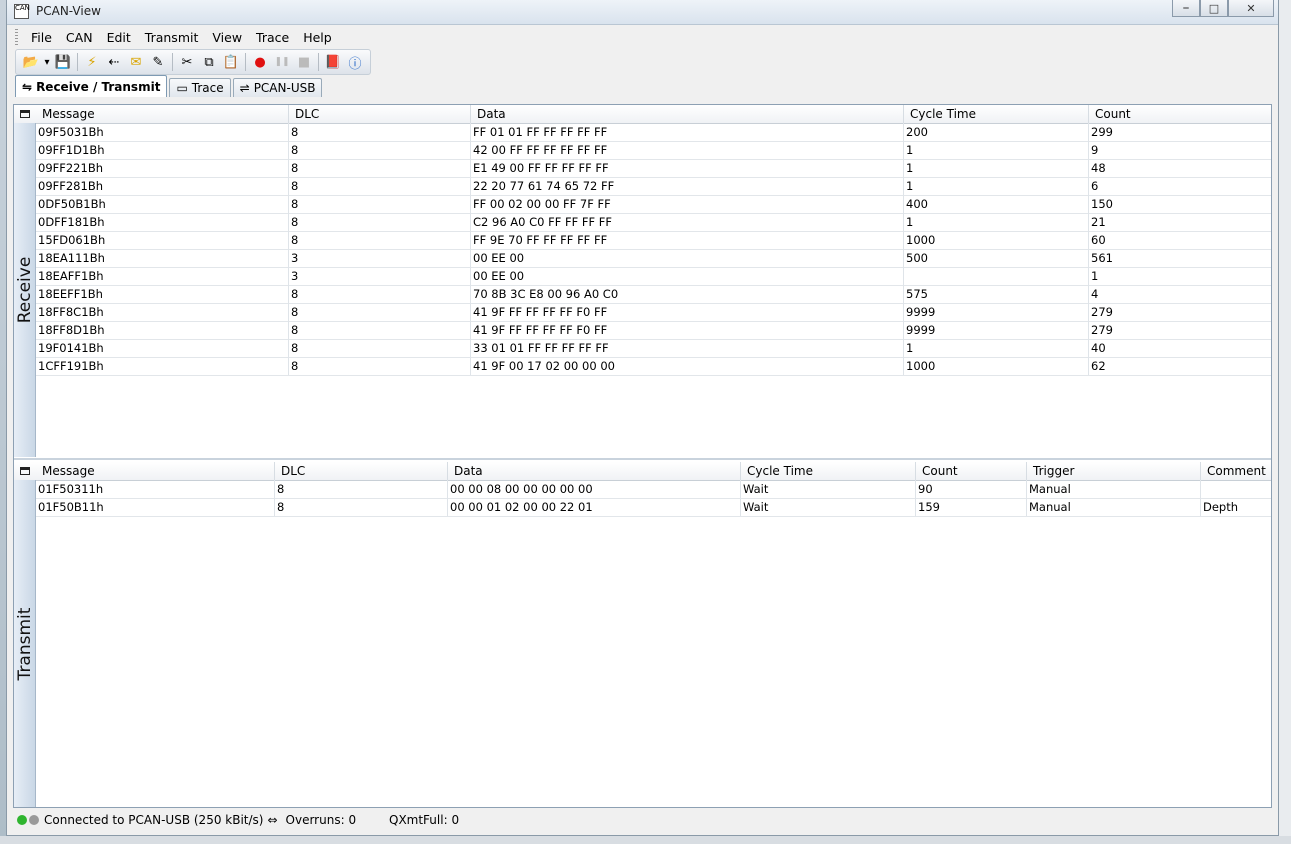 This screenshot has height=844, width=1291. What do you see at coordinates (653, 258) in the screenshot?
I see `receive-table-row: 18EA111Bh 3 00 EE 00 500 561` at bounding box center [653, 258].